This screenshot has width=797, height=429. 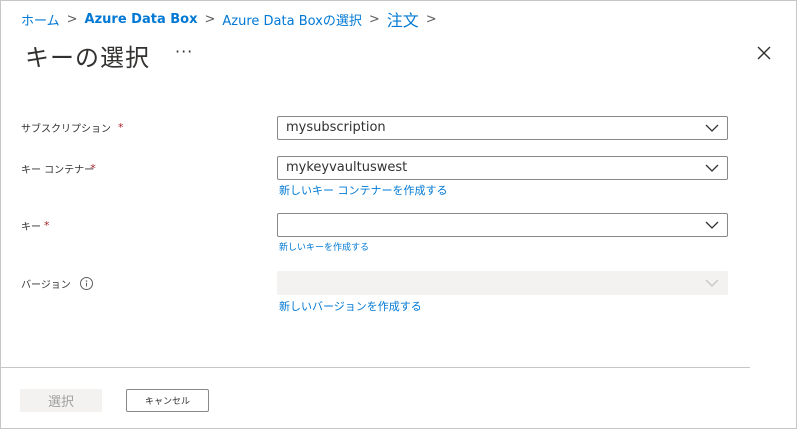 What do you see at coordinates (66, 129) in the screenshot?
I see `subscription-label-text: サブスクリプション` at bounding box center [66, 129].